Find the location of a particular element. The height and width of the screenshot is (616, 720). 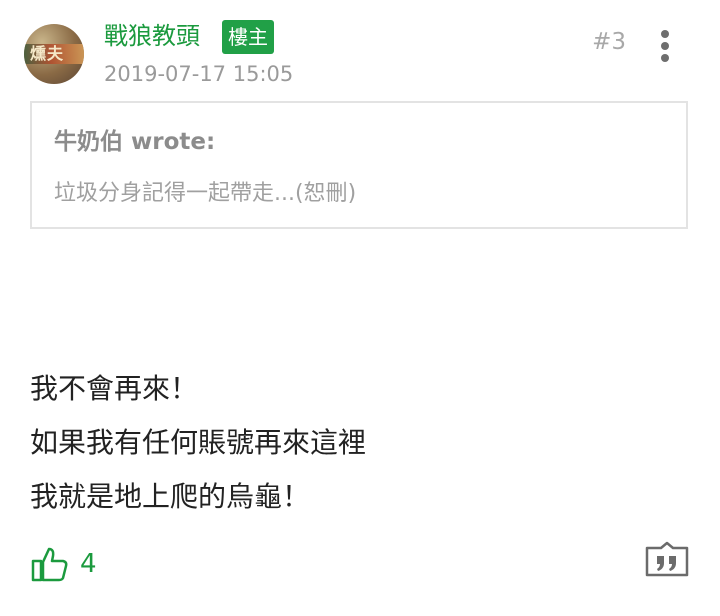

floor-number: #3 is located at coordinates (609, 42).